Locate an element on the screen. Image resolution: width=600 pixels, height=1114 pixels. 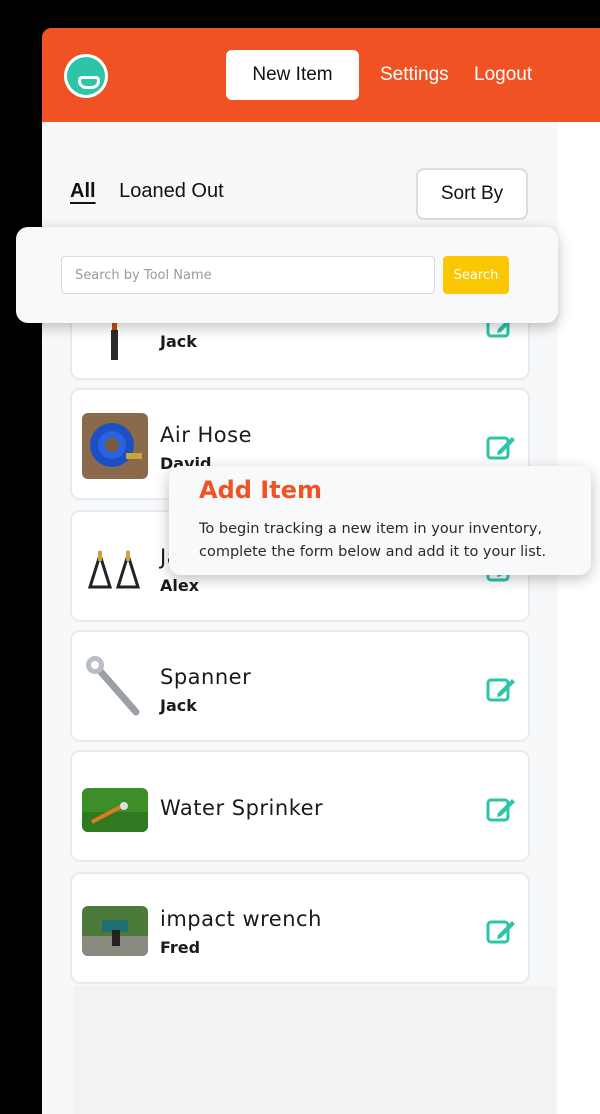
tool-card-sprinkler: Water Sprinker is located at coordinates (300, 806).